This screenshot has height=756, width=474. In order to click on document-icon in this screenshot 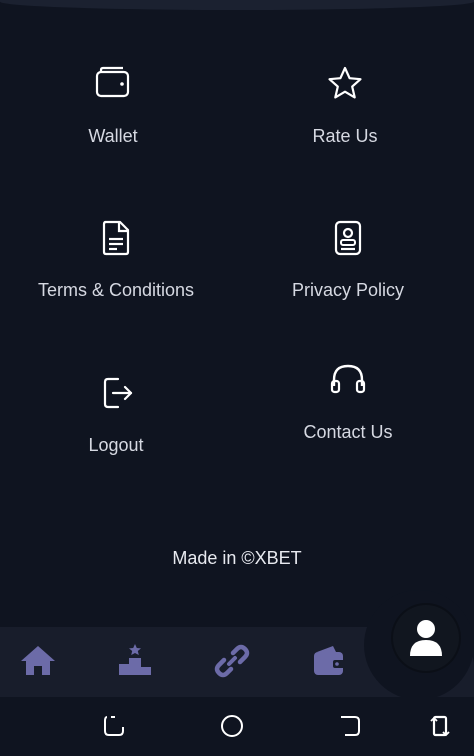, I will do `click(116, 238)`.